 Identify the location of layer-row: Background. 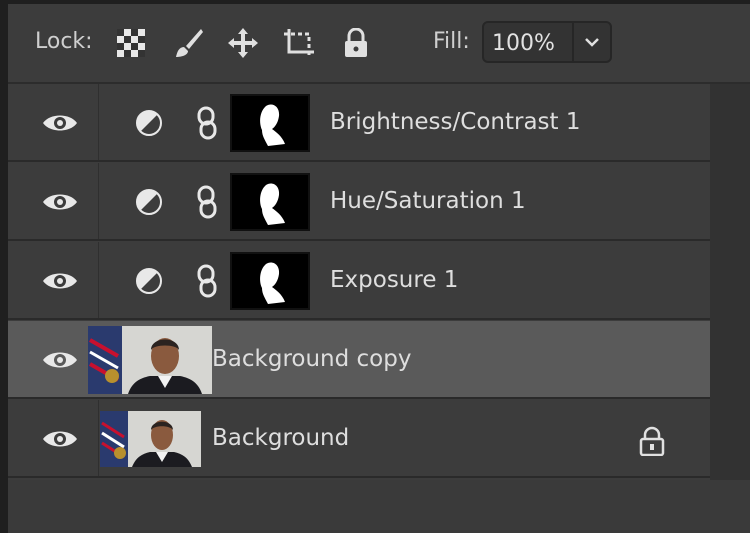
(359, 439).